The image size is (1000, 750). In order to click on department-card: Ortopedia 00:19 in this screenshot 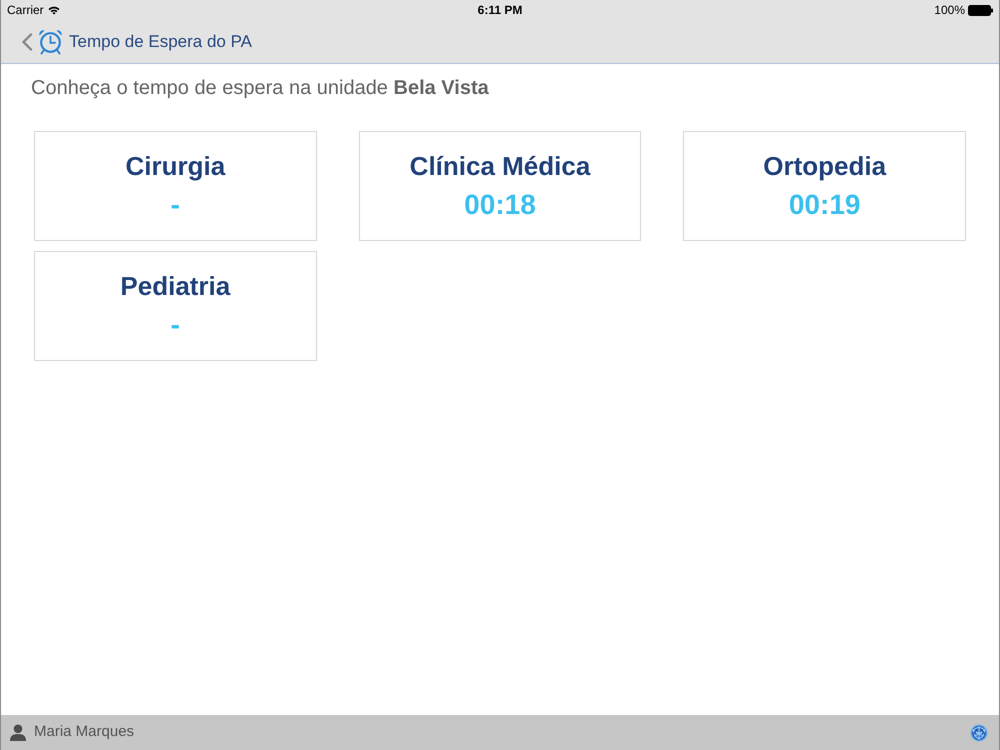, I will do `click(824, 186)`.